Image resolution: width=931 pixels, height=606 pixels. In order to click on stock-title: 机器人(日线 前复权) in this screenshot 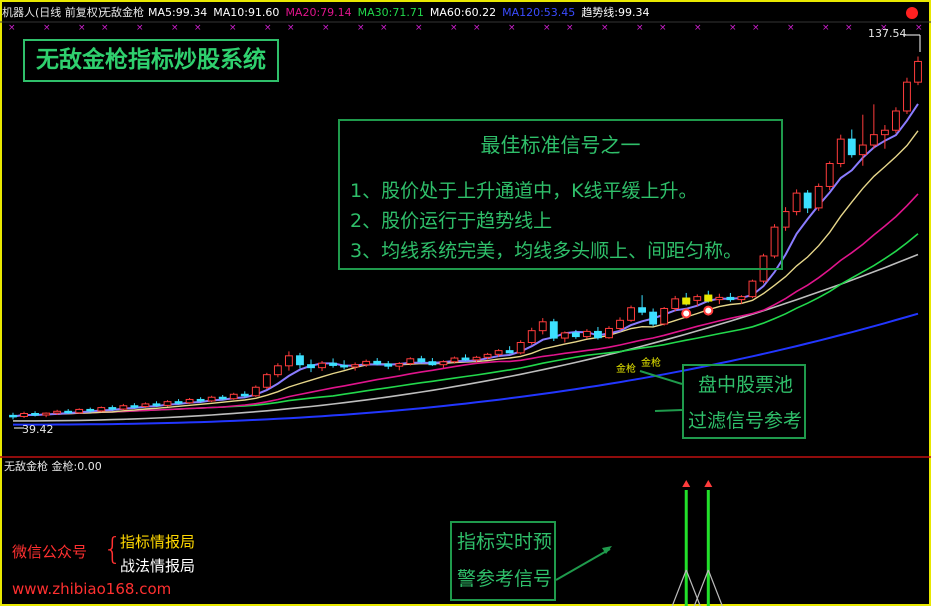, I will do `click(52, 12)`.